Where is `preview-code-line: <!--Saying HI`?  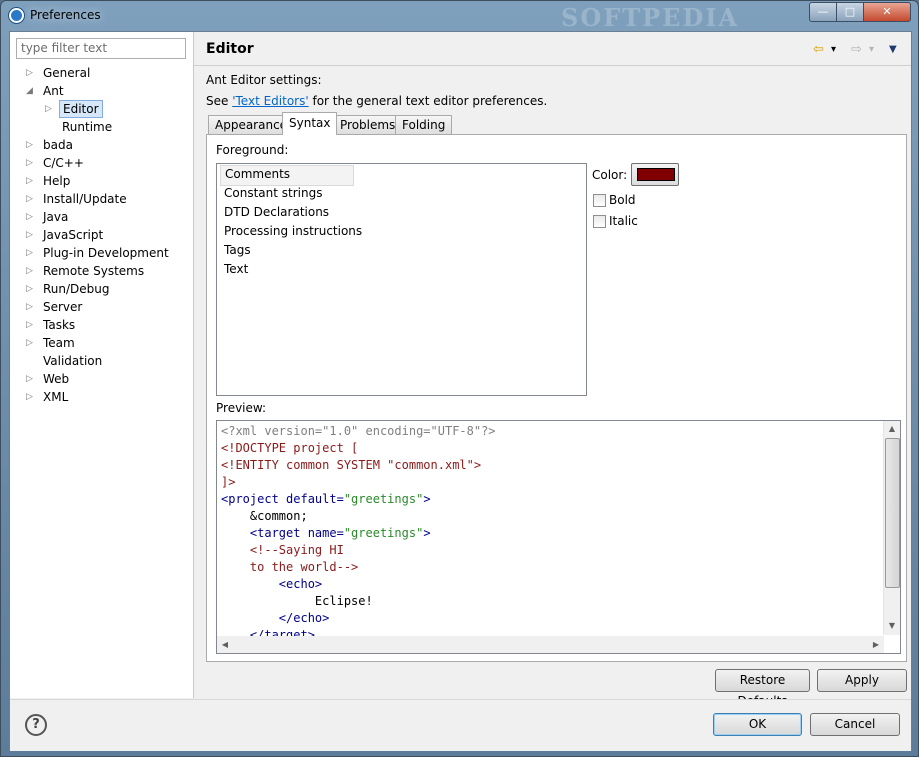 preview-code-line: <!--Saying HI is located at coordinates (282, 550).